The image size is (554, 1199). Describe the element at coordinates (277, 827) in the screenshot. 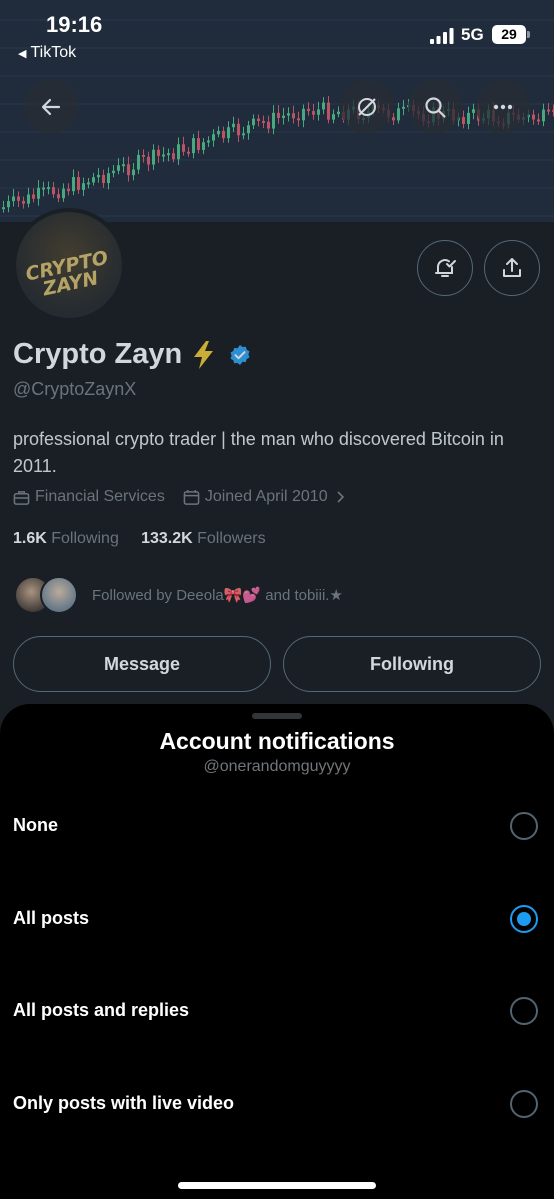

I see `option-none: None` at that location.